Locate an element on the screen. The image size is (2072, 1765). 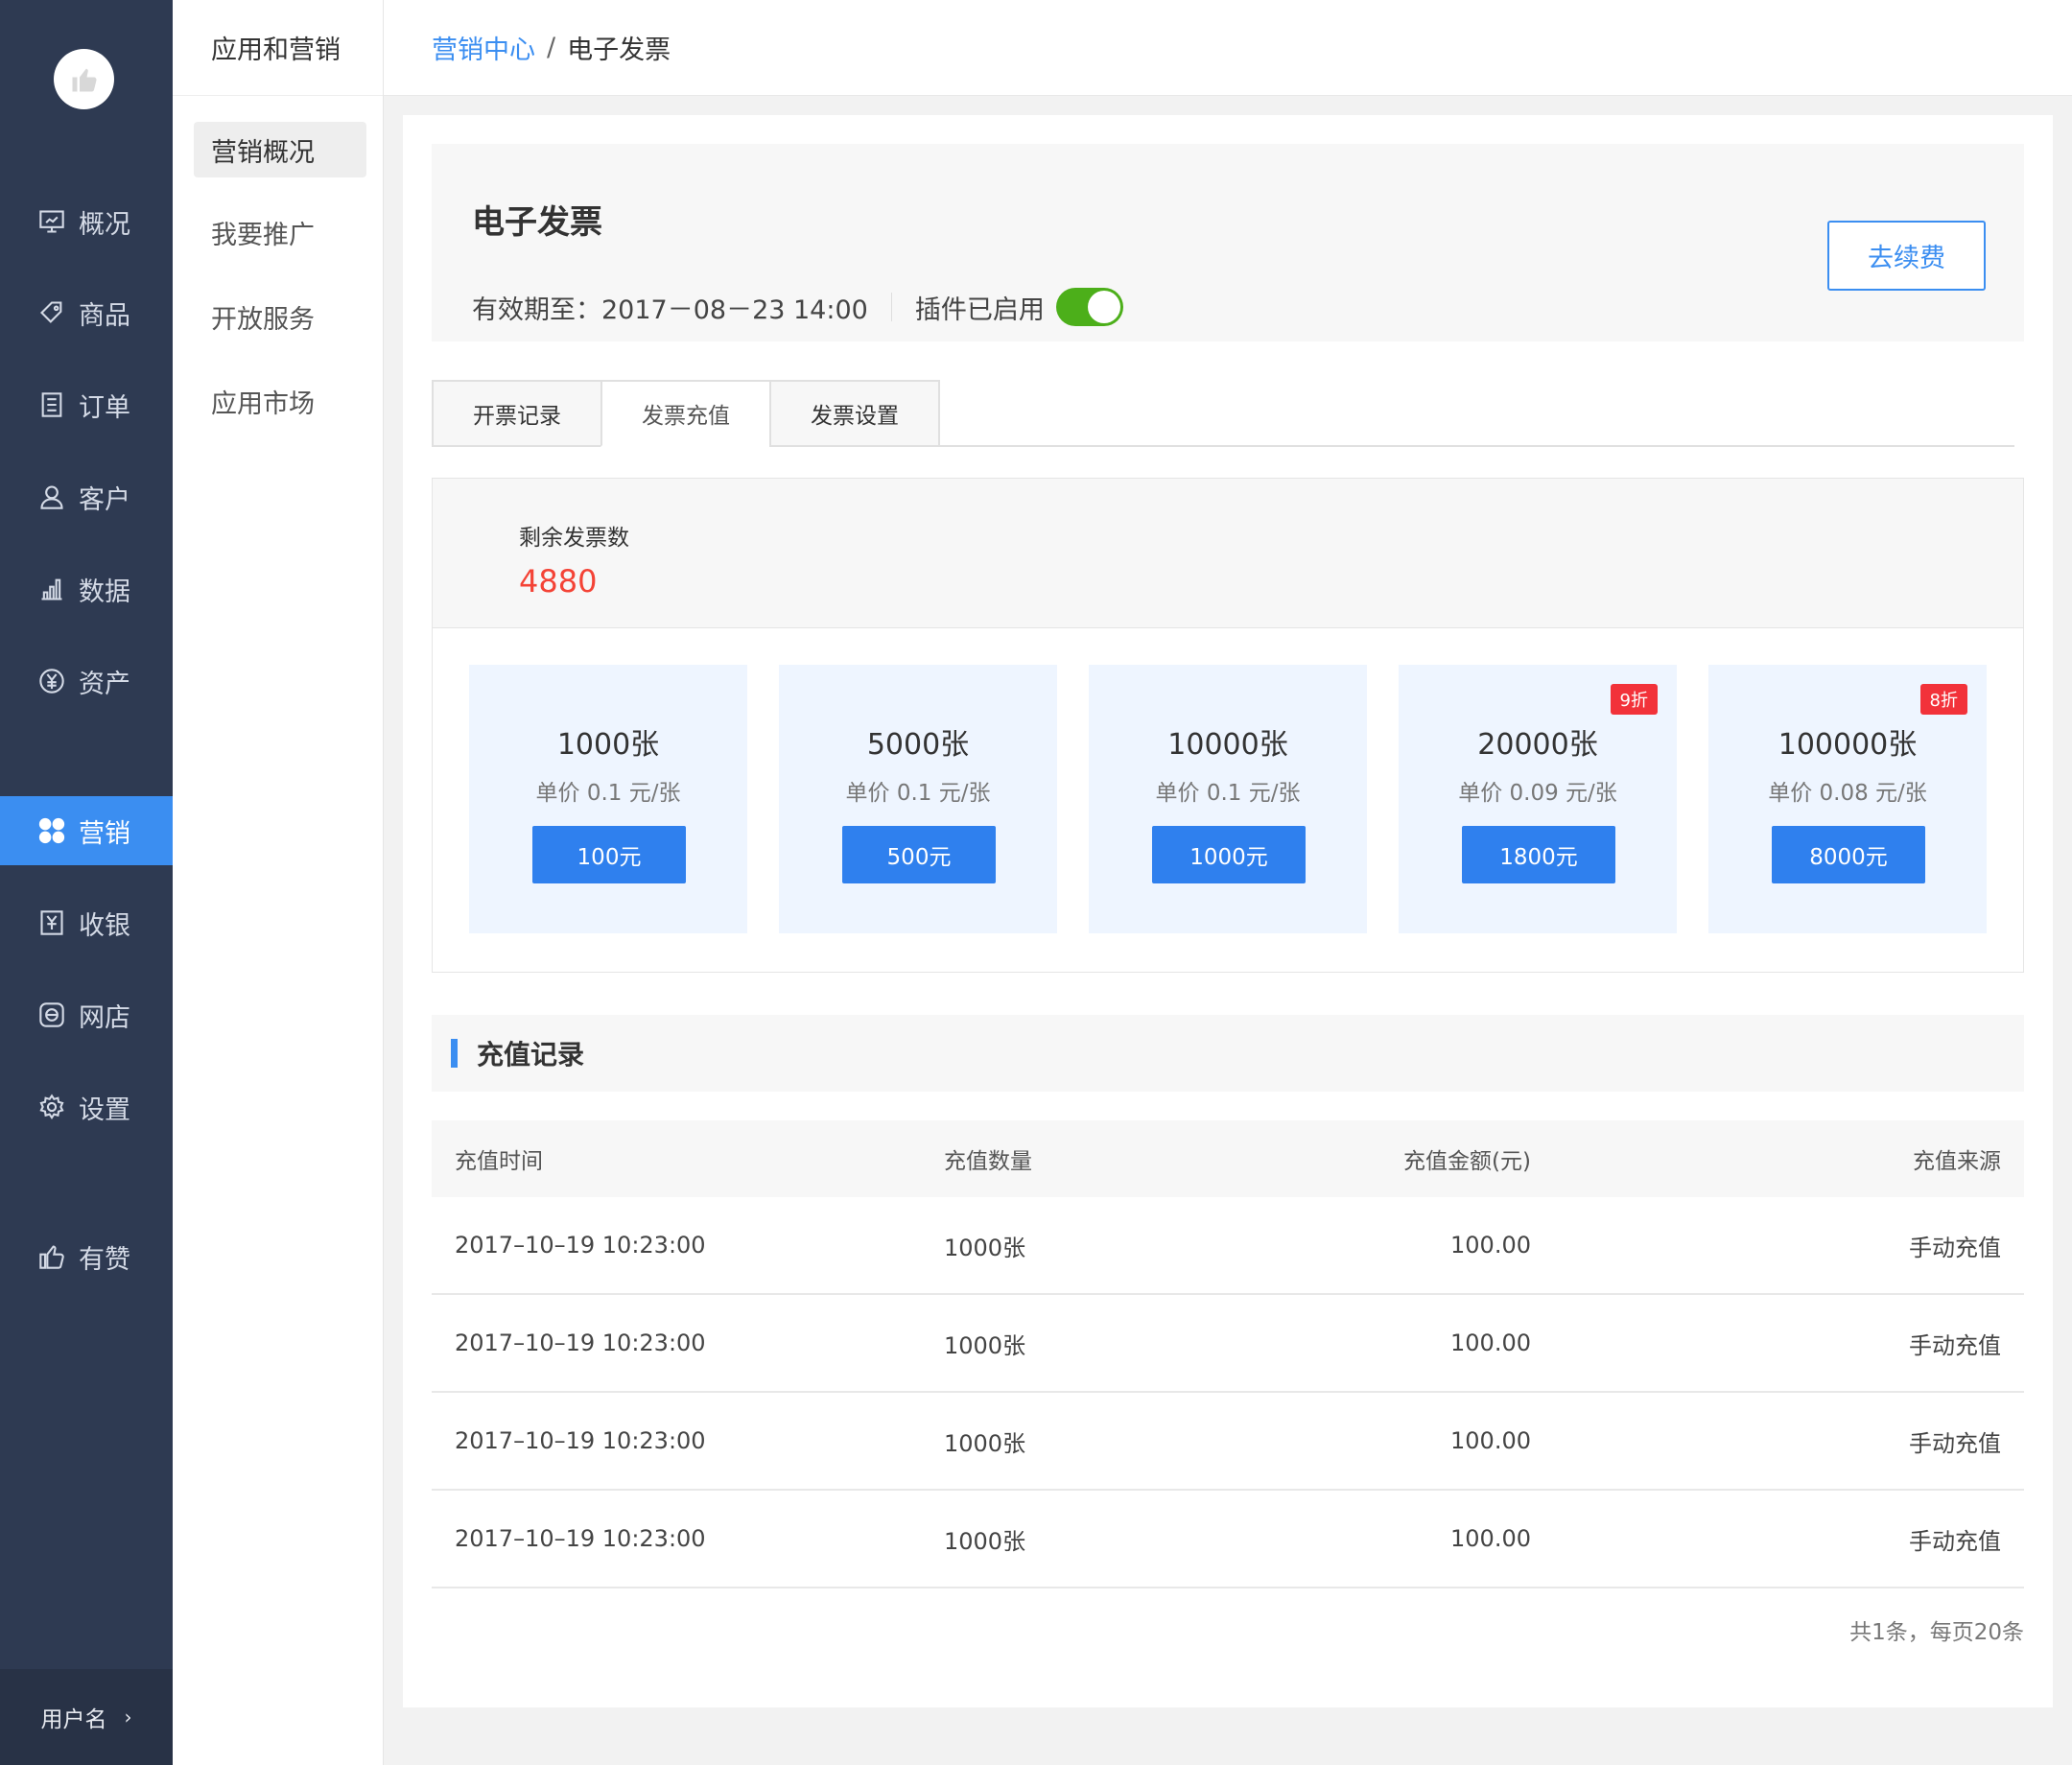
toggle-knob is located at coordinates (1103, 307).